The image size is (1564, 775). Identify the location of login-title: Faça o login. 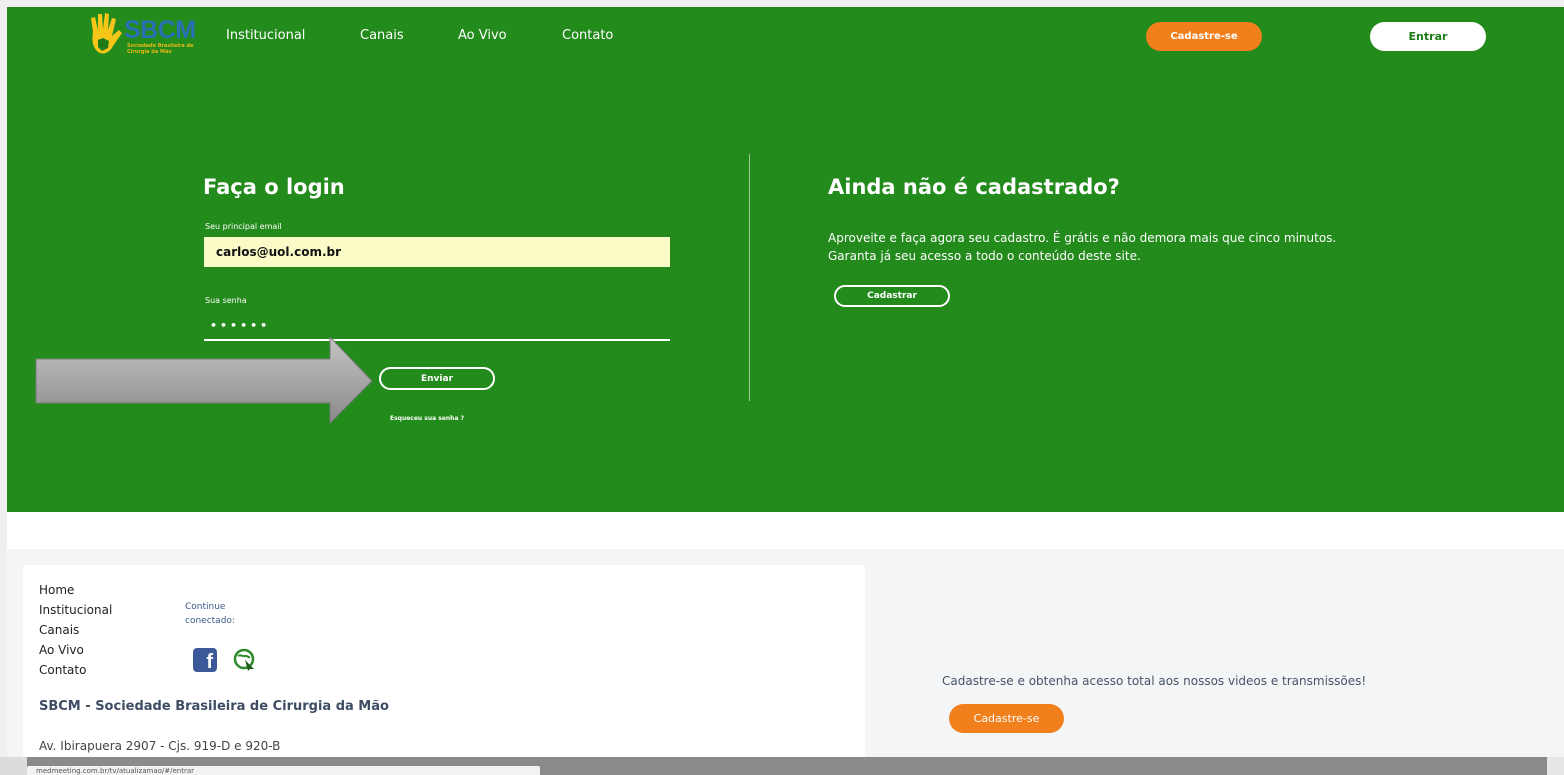
(274, 187).